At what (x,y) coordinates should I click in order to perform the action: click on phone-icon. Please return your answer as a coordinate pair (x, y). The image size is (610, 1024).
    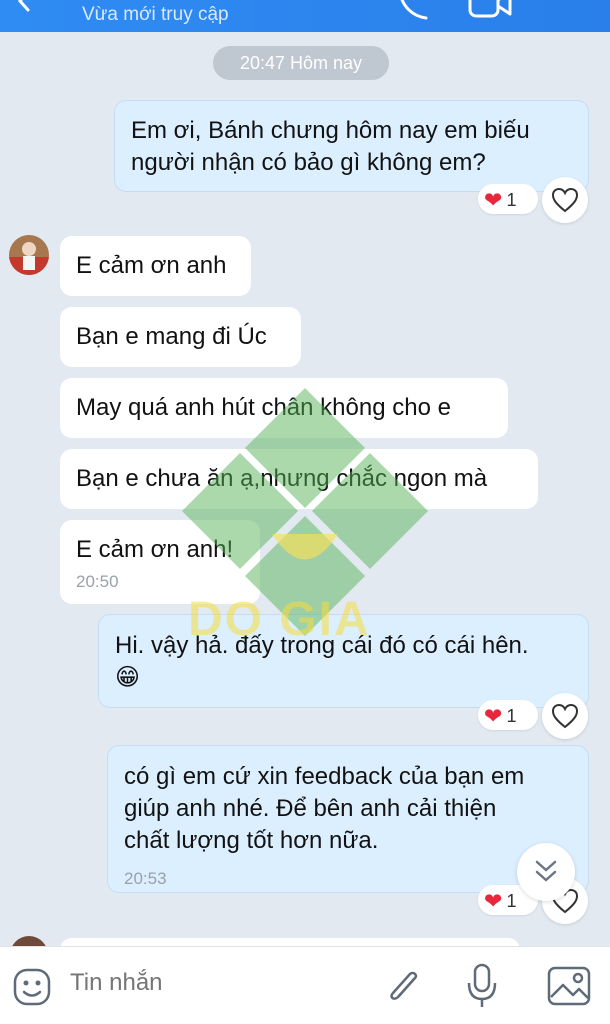
    Looking at the image, I should click on (414, 11).